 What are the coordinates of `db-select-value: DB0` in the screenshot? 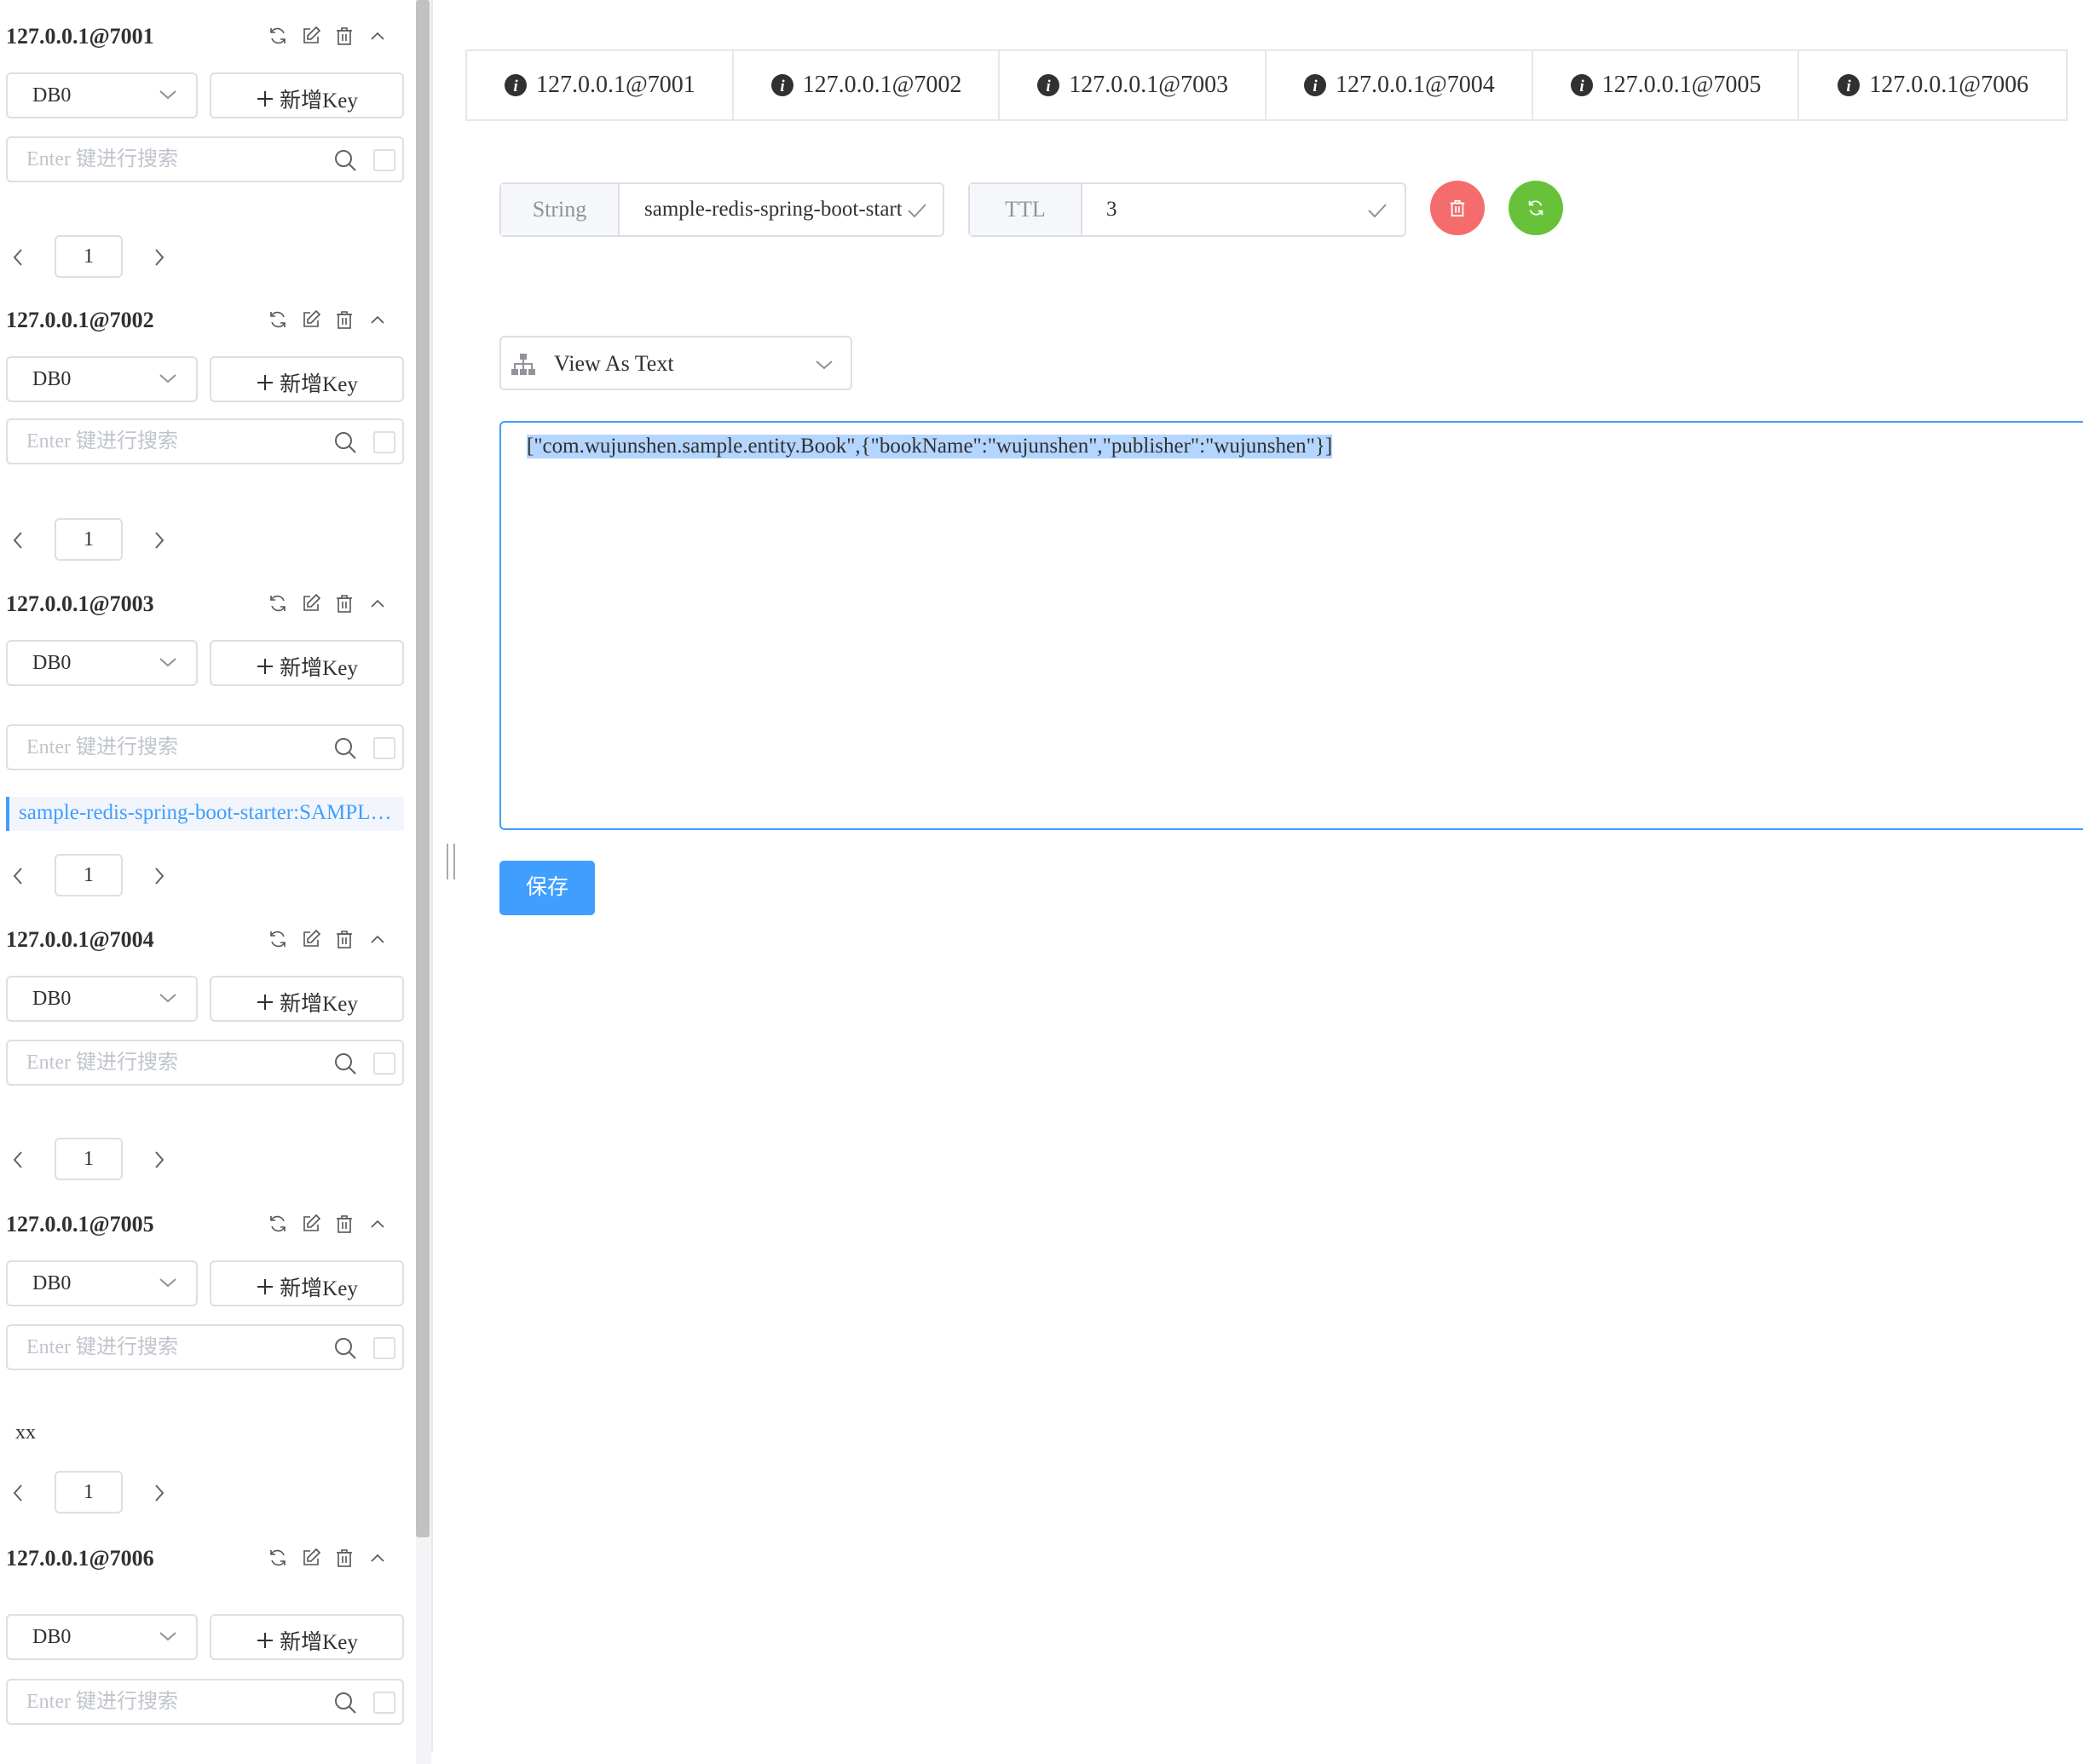 It's located at (52, 999).